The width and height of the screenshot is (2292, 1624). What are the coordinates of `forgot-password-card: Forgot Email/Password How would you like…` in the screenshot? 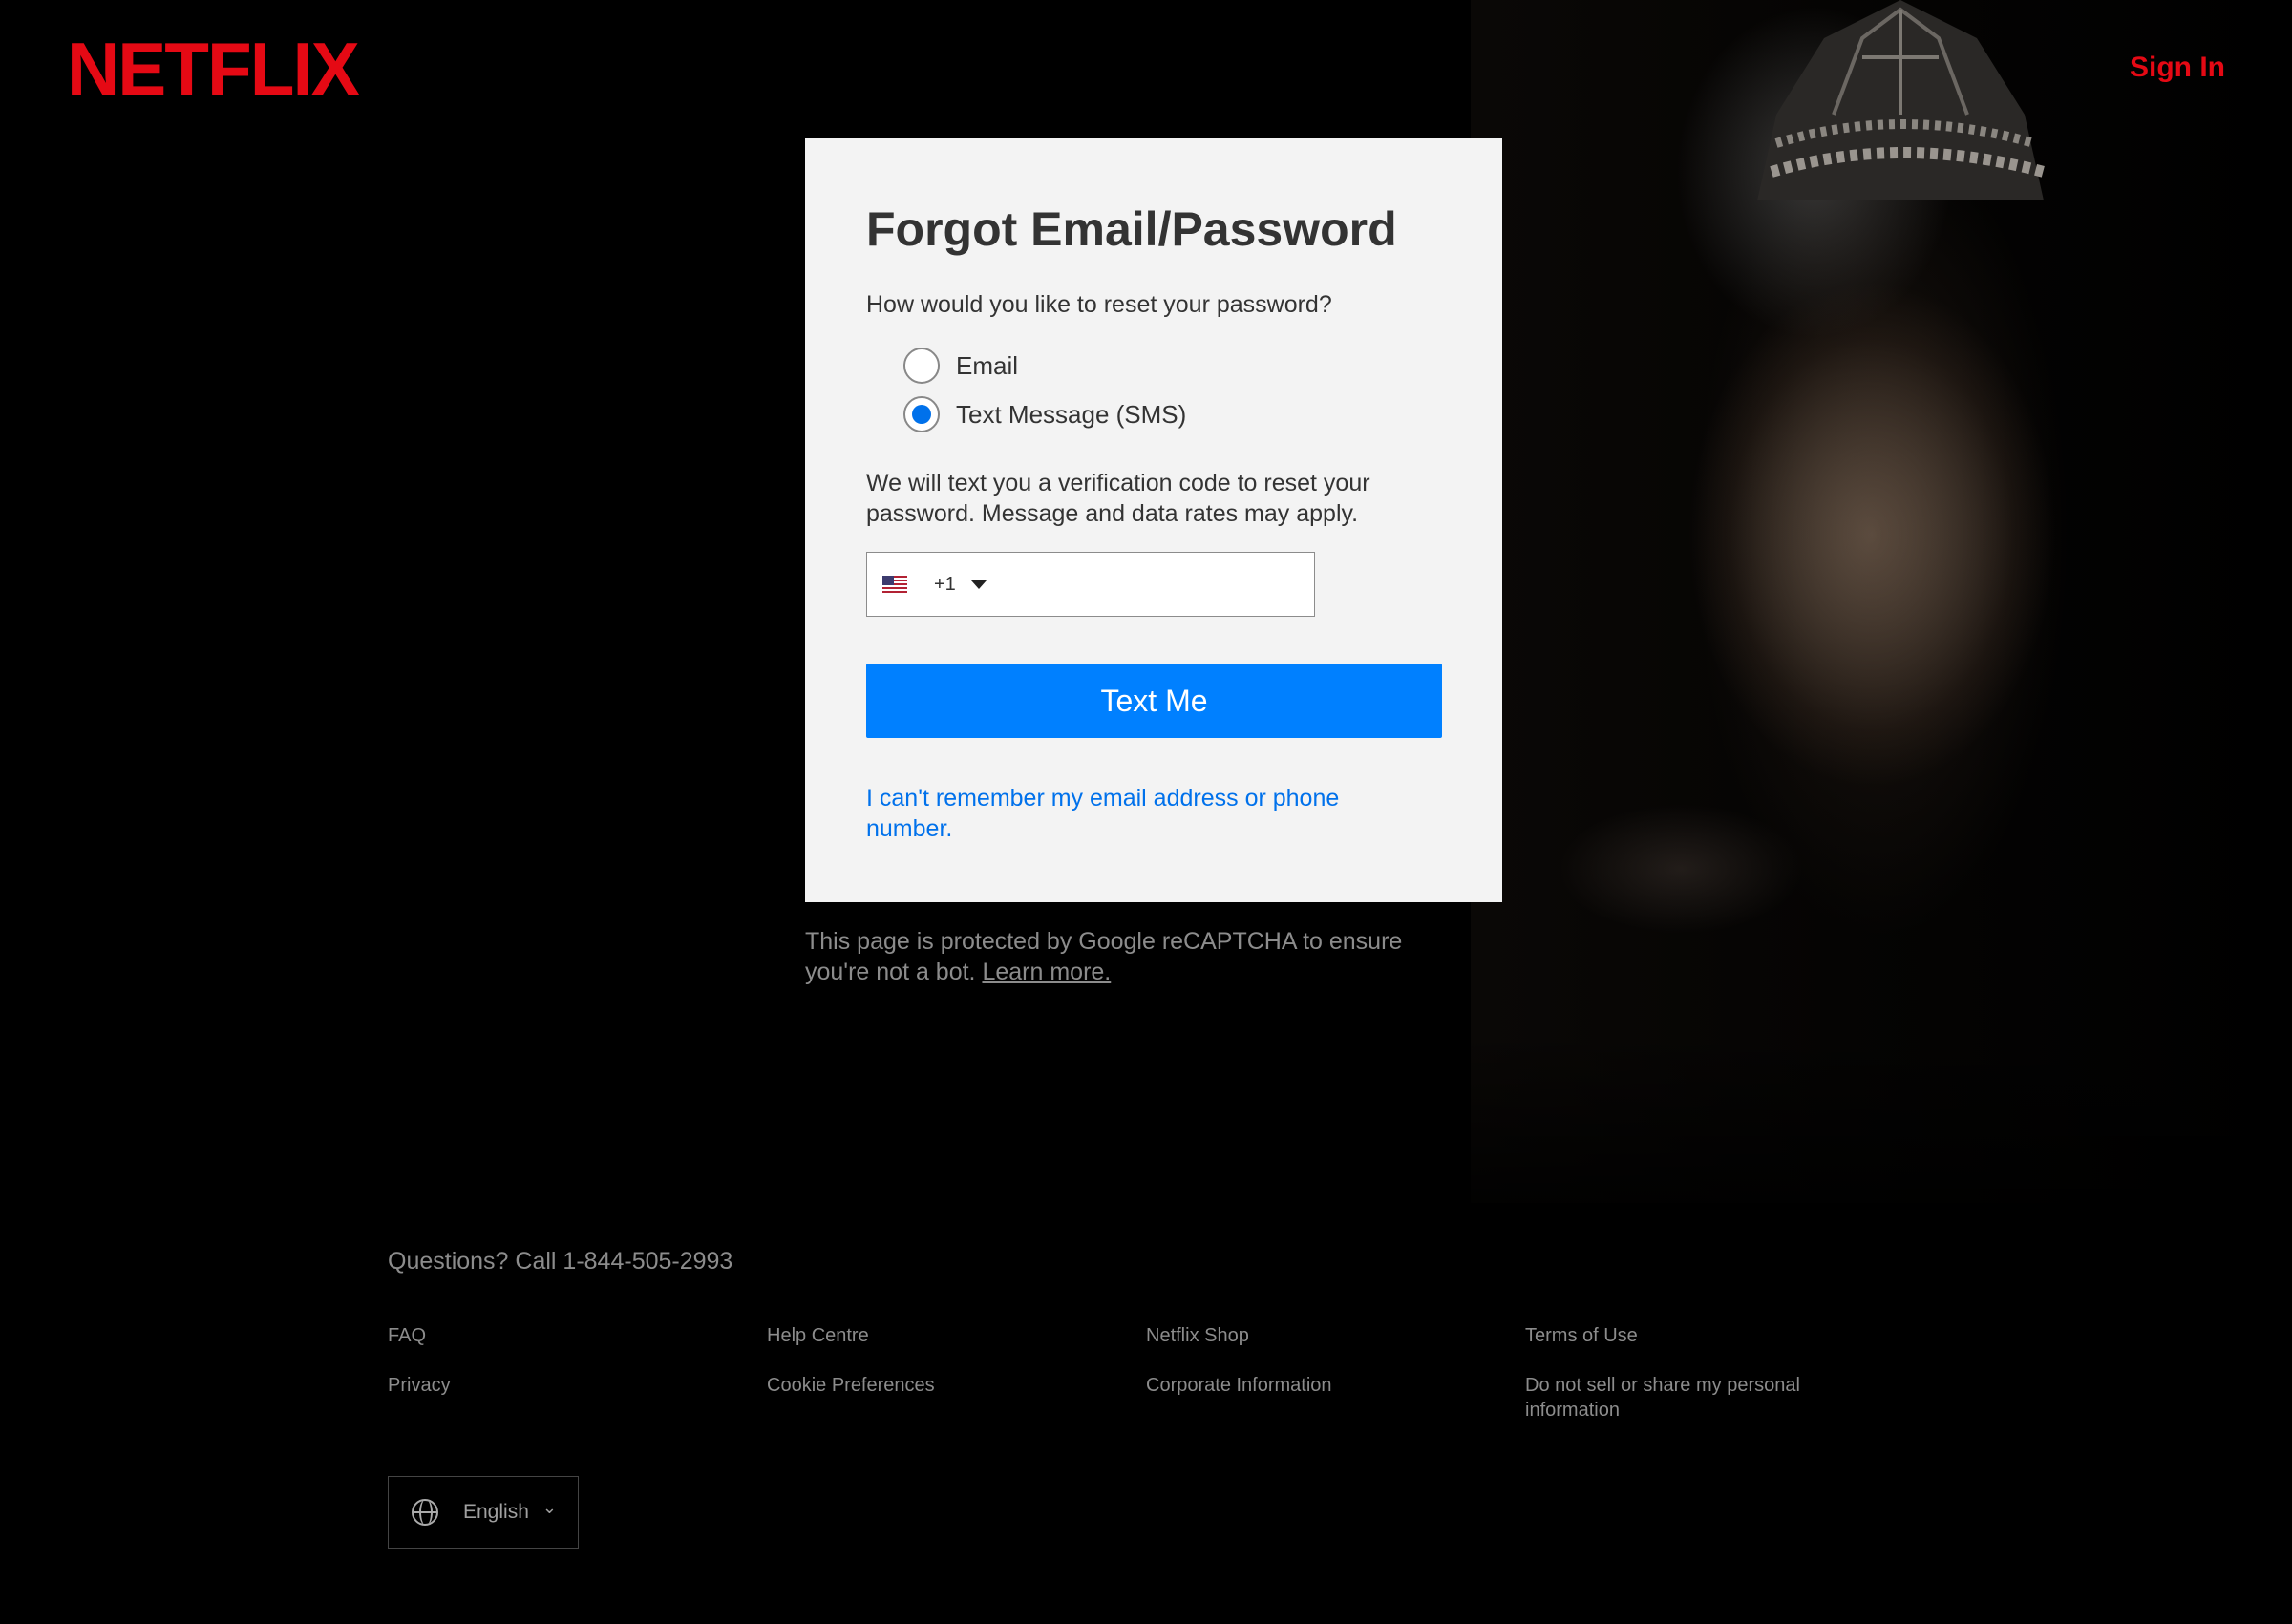 It's located at (1153, 520).